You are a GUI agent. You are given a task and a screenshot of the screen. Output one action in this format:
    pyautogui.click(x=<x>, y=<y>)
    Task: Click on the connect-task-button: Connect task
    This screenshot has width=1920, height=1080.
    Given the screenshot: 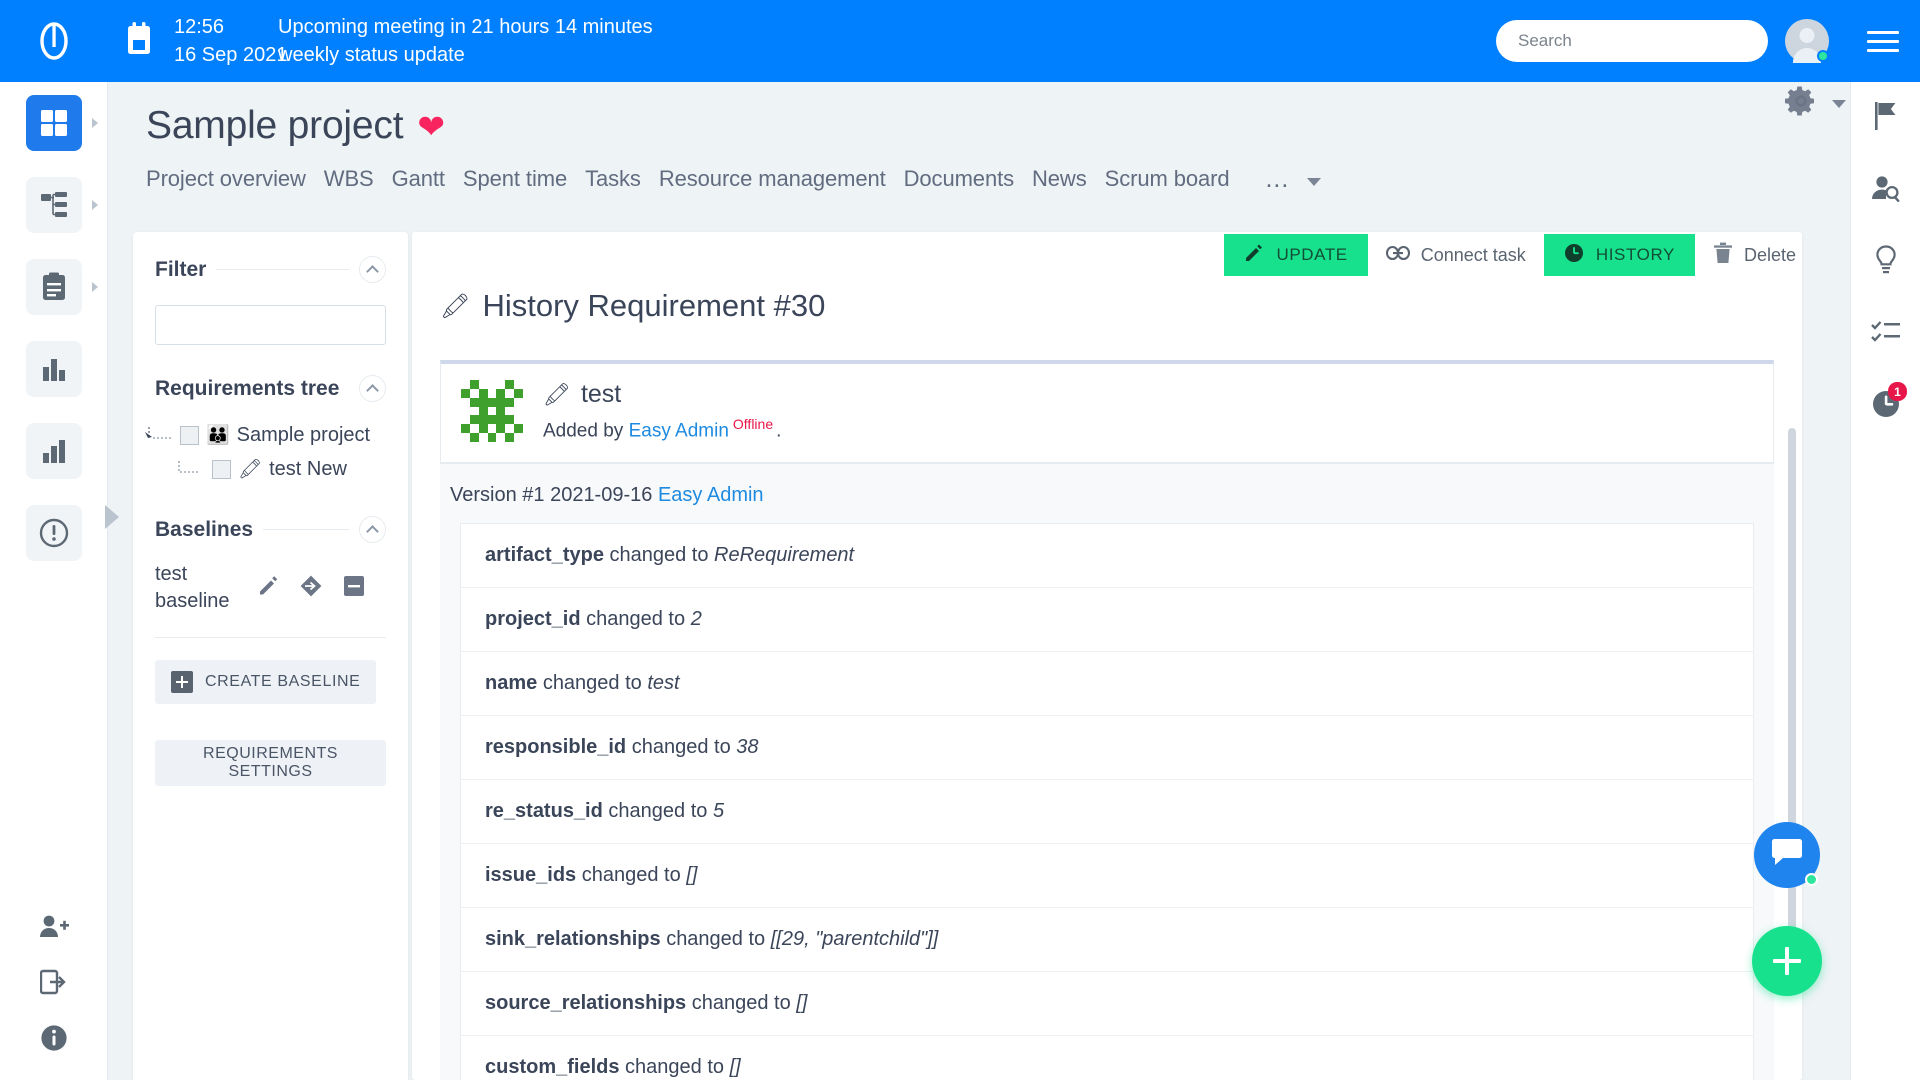 What is the action you would take?
    pyautogui.click(x=1456, y=255)
    